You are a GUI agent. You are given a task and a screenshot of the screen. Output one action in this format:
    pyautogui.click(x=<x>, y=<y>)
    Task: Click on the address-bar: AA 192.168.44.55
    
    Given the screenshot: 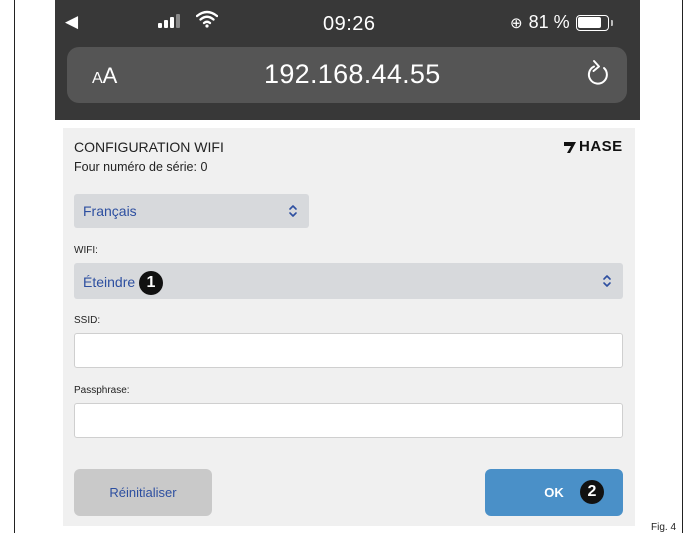 What is the action you would take?
    pyautogui.click(x=347, y=75)
    